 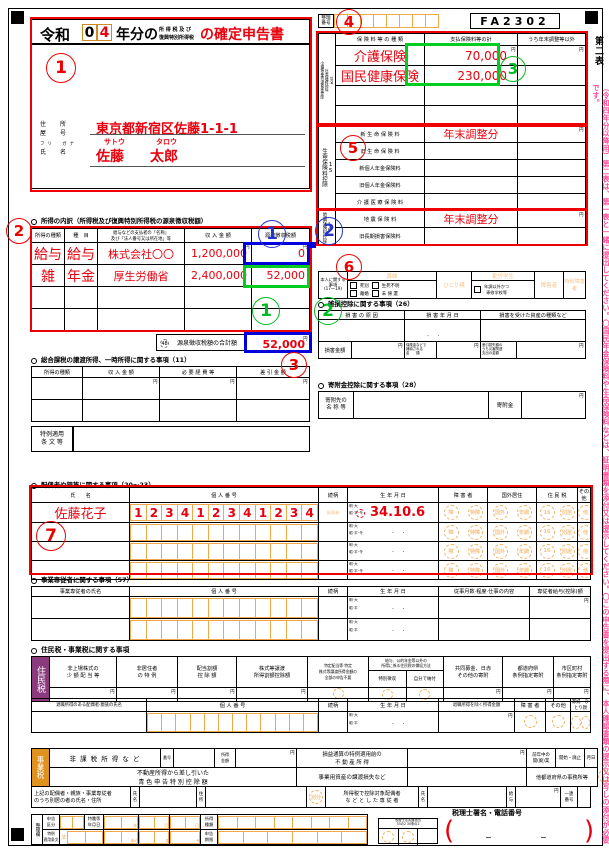 What do you see at coordinates (392, 289) in the screenshot?
I see `pm-widow-options: 死別 生死不明 離婚 未 帰 還` at bounding box center [392, 289].